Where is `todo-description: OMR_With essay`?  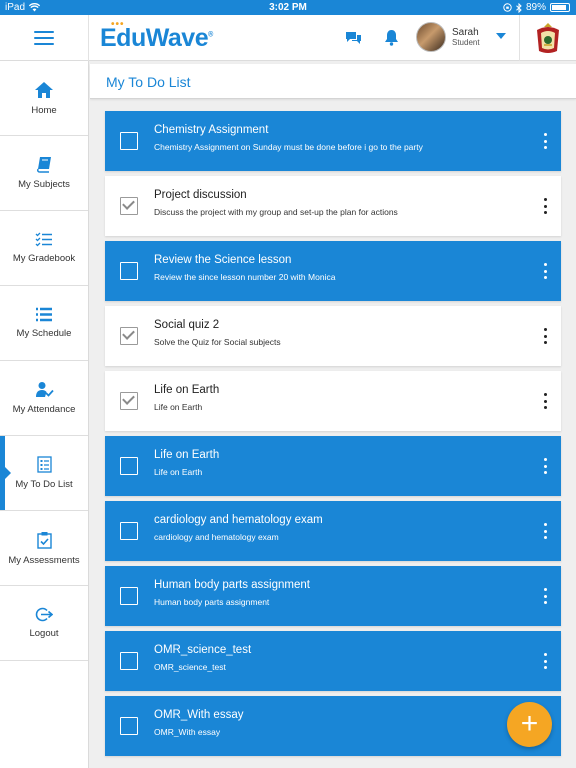 todo-description: OMR_With essay is located at coordinates (187, 732).